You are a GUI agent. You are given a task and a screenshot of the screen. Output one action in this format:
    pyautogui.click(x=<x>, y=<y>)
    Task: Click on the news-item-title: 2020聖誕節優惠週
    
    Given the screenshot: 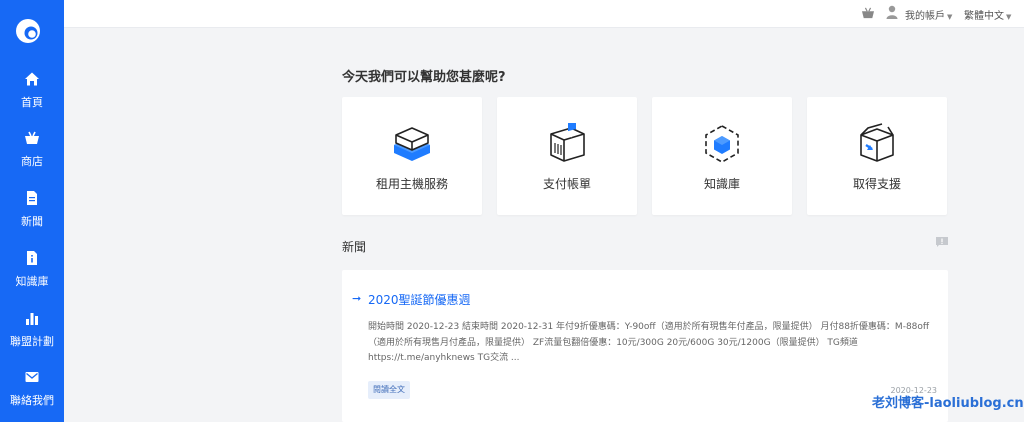 What is the action you would take?
    pyautogui.click(x=419, y=299)
    